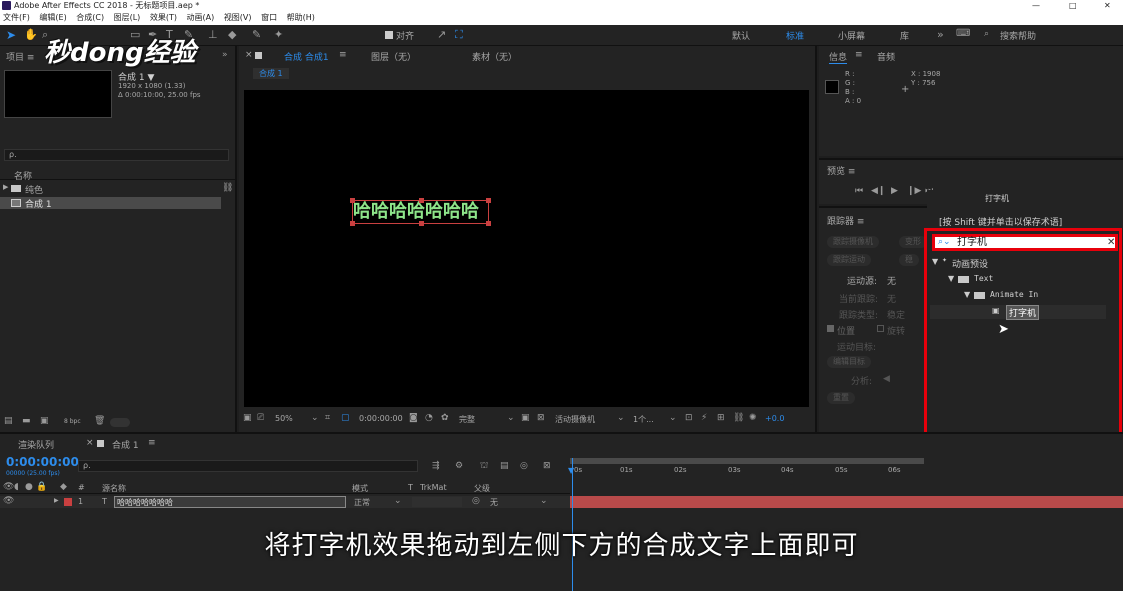 This screenshot has width=1123, height=591. I want to click on tree-item: ▼ ✦ 动画预设, so click(1022, 263).